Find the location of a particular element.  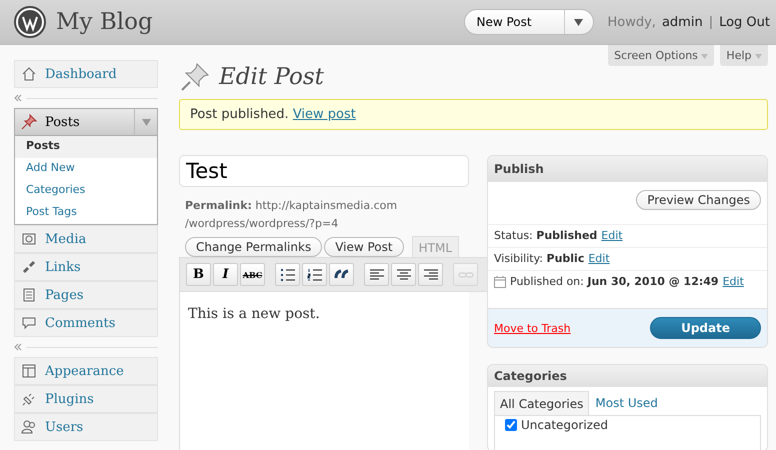

panel-title: Publish is located at coordinates (627, 169).